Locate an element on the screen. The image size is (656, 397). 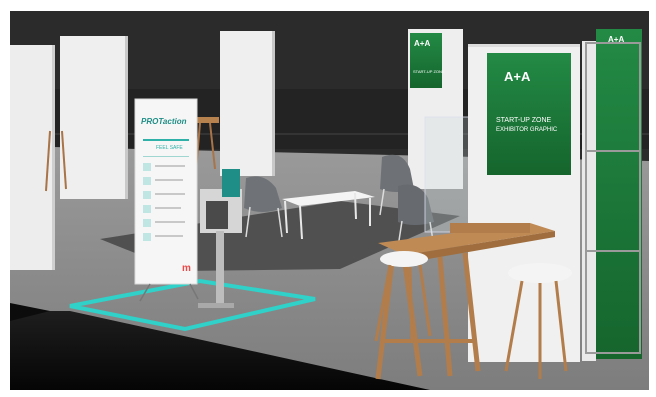
rollup-brand: PROTaction is located at coordinates (164, 121).